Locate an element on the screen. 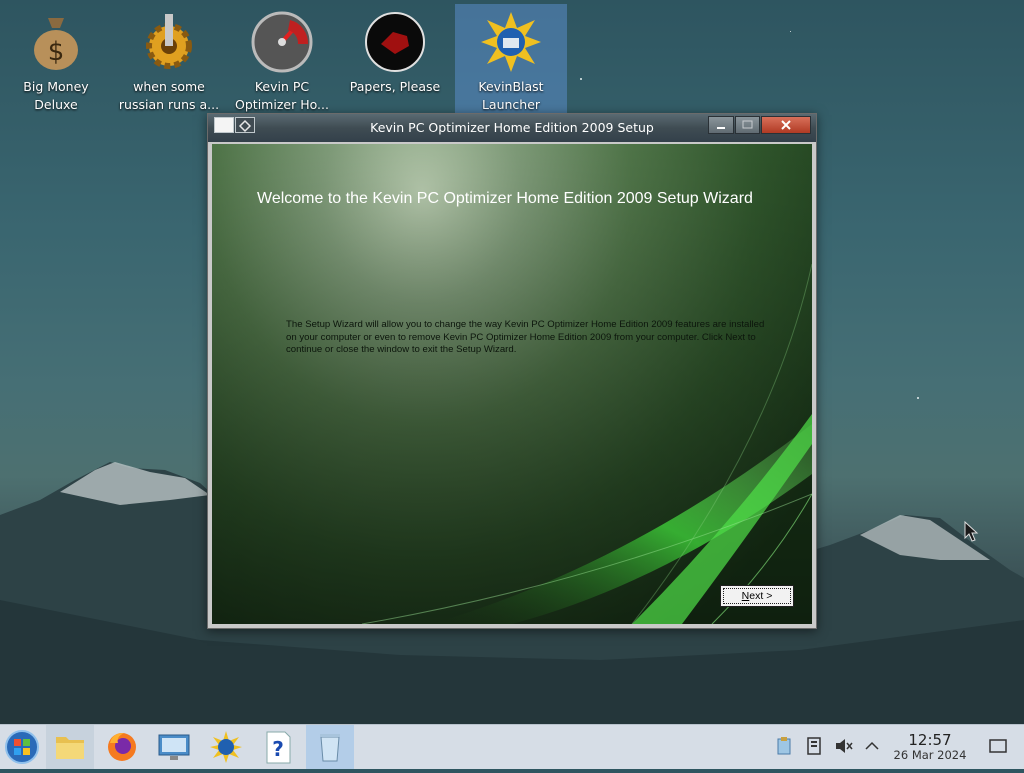 Image resolution: width=1024 pixels, height=773 pixels. maximize-icon is located at coordinates (747, 124).